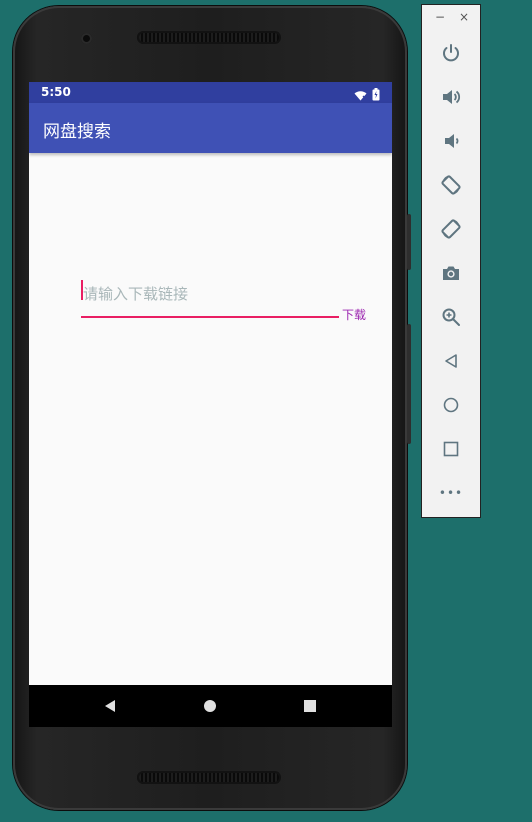 The height and width of the screenshot is (822, 532). I want to click on rotate-left-icon, so click(451, 185).